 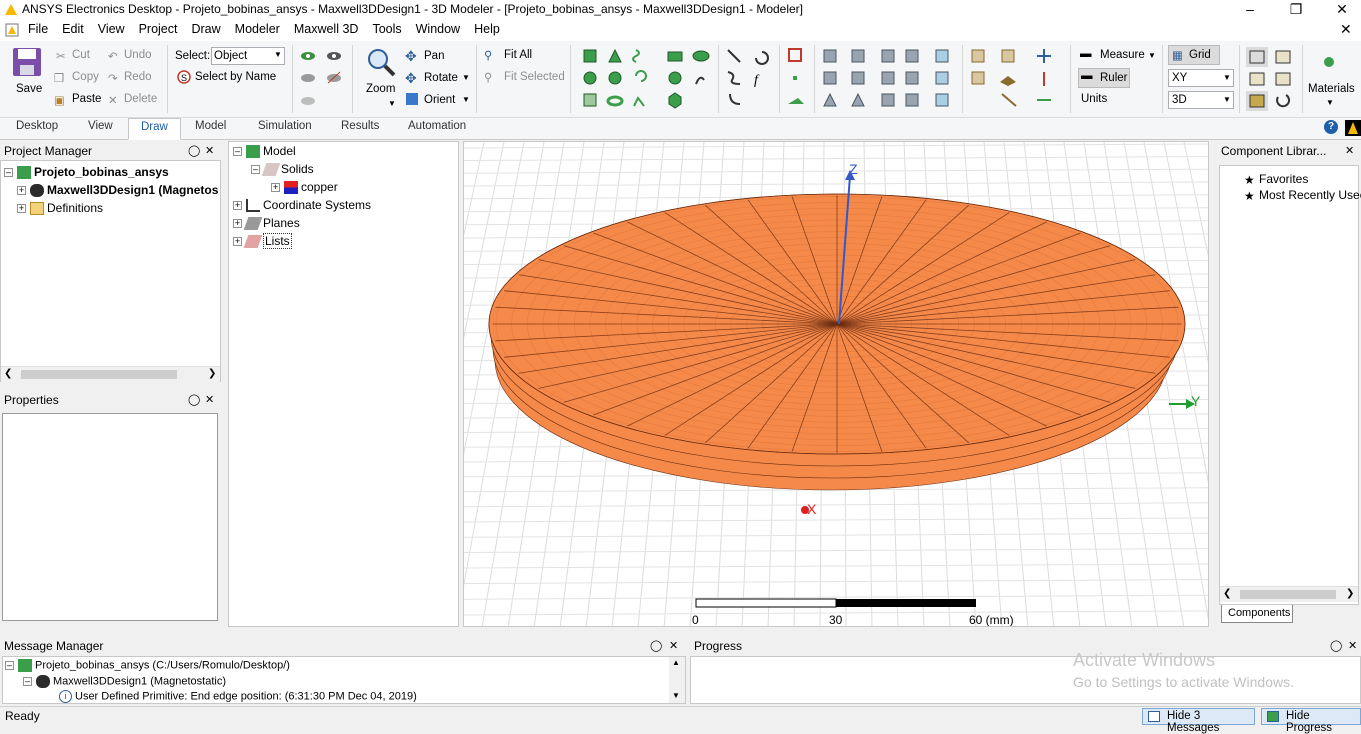 What do you see at coordinates (117, 190) in the screenshot?
I see `tree-design: + Maxwell3DDesign1 (Magnetos` at bounding box center [117, 190].